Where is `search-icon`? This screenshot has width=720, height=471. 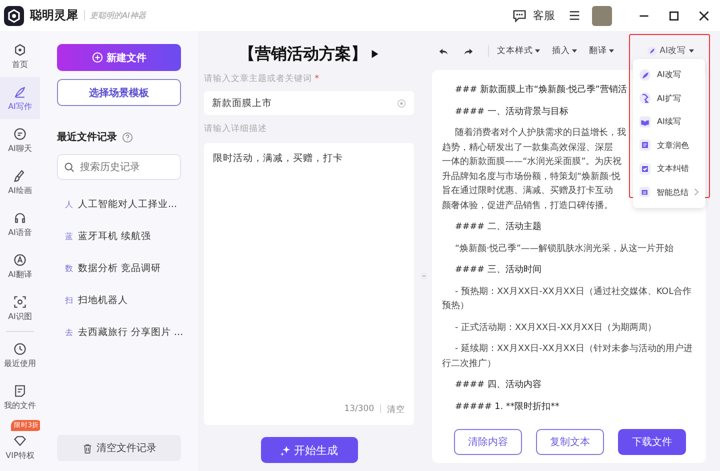 search-icon is located at coordinates (69, 167).